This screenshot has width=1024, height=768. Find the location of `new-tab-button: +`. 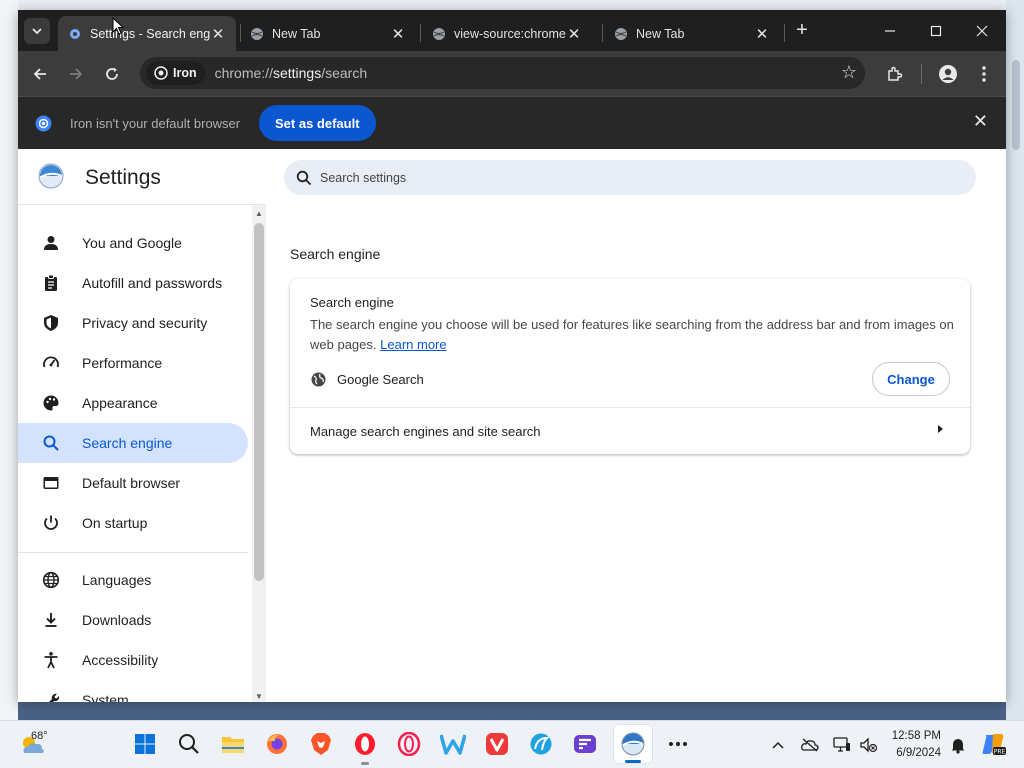

new-tab-button: + is located at coordinates (802, 31).